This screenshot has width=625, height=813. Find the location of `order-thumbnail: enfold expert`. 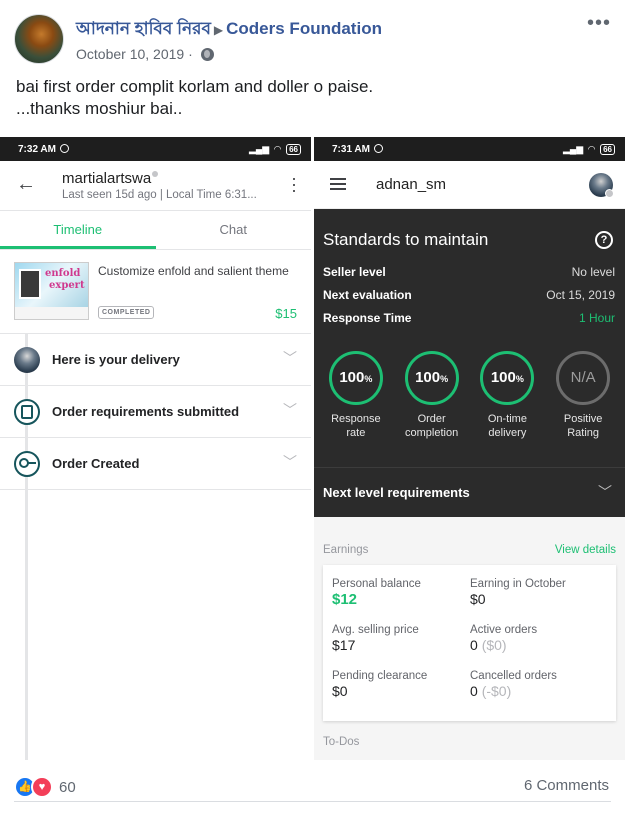

order-thumbnail: enfold expert is located at coordinates (51, 291).